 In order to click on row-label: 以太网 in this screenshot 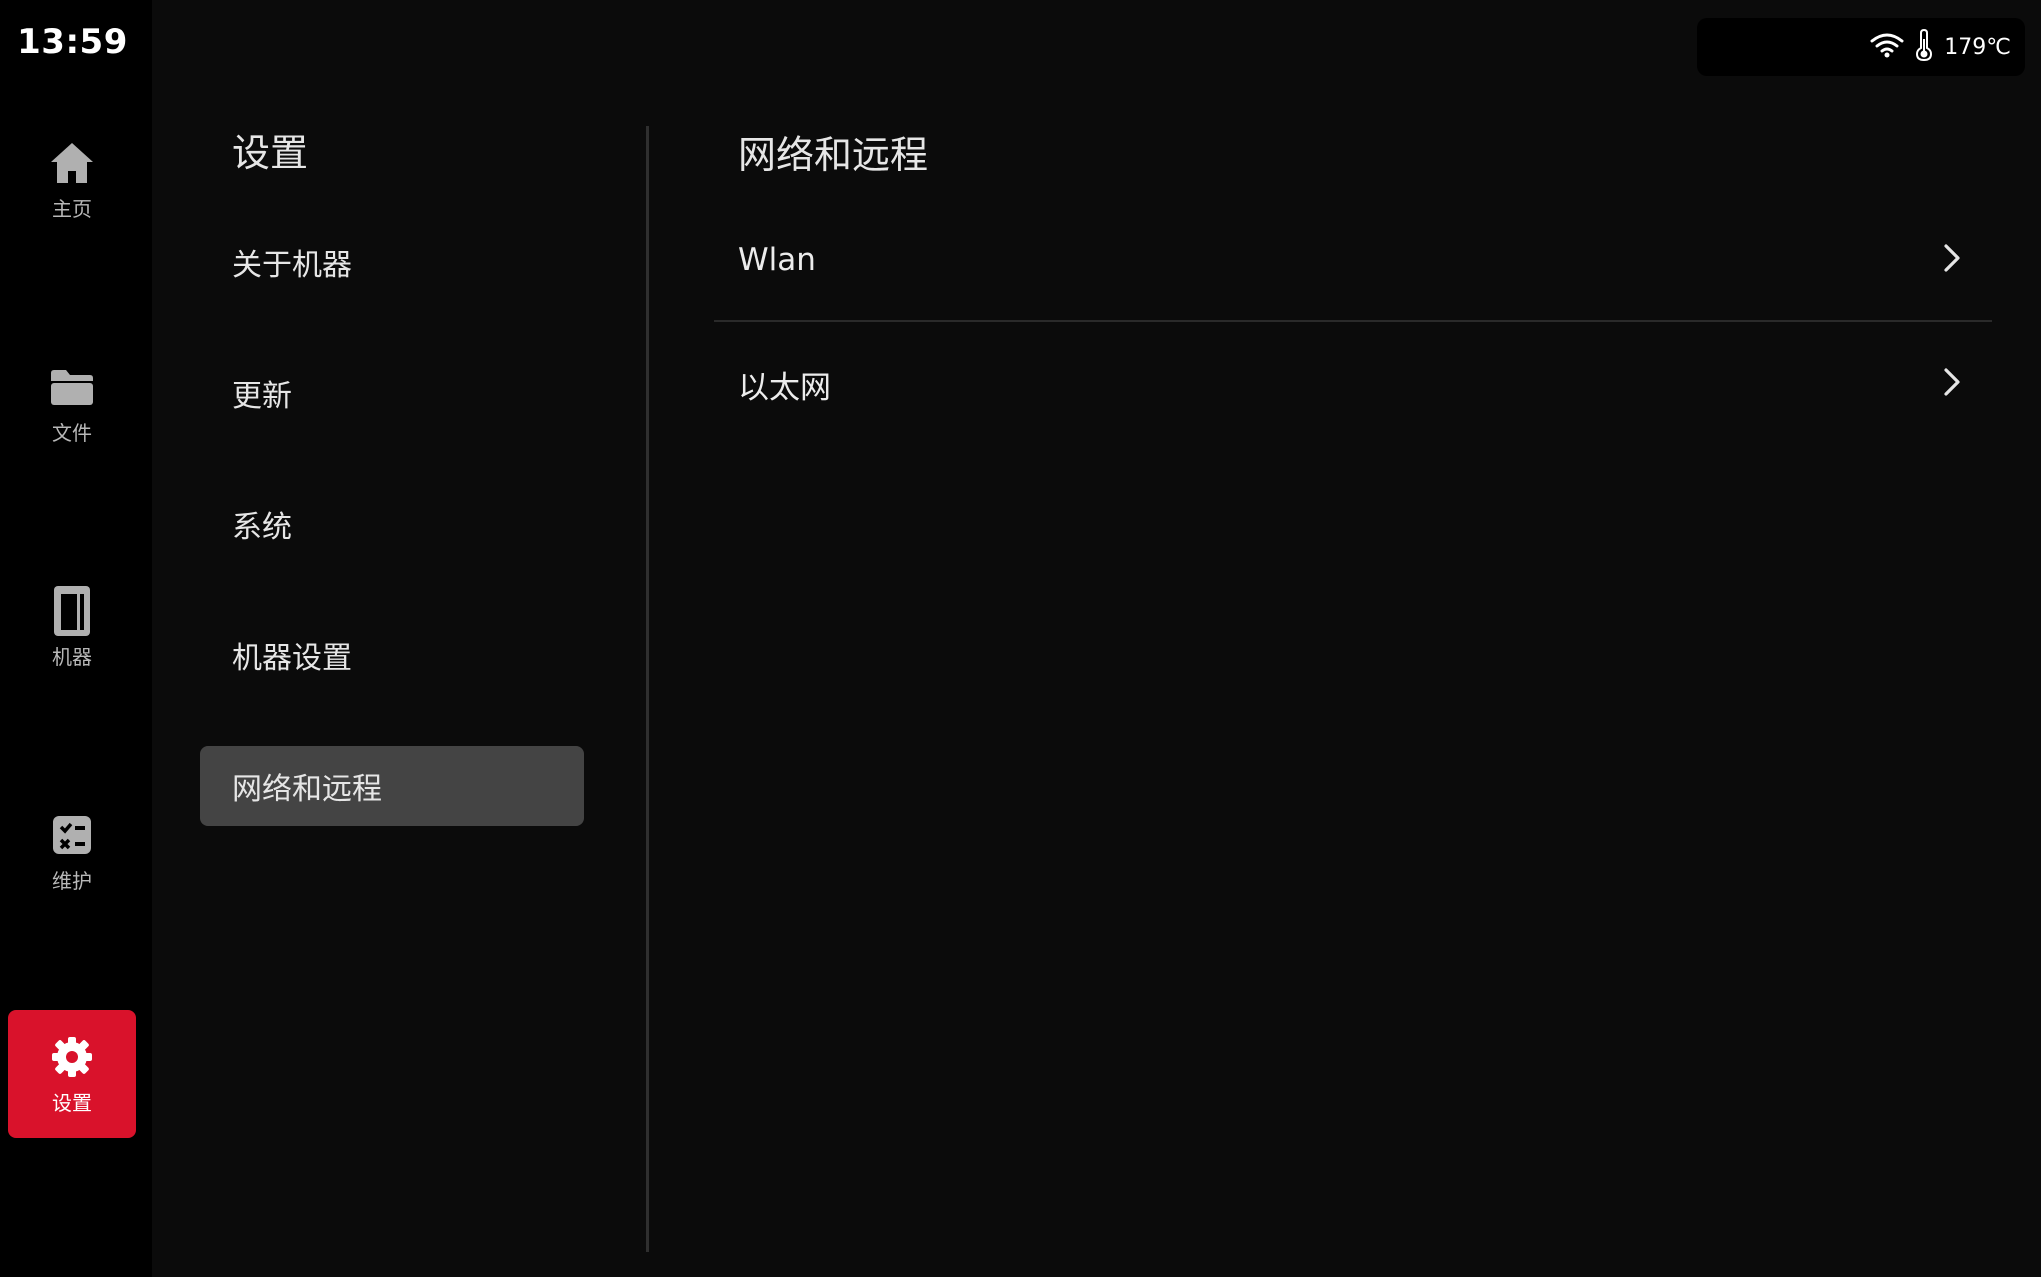, I will do `click(784, 387)`.